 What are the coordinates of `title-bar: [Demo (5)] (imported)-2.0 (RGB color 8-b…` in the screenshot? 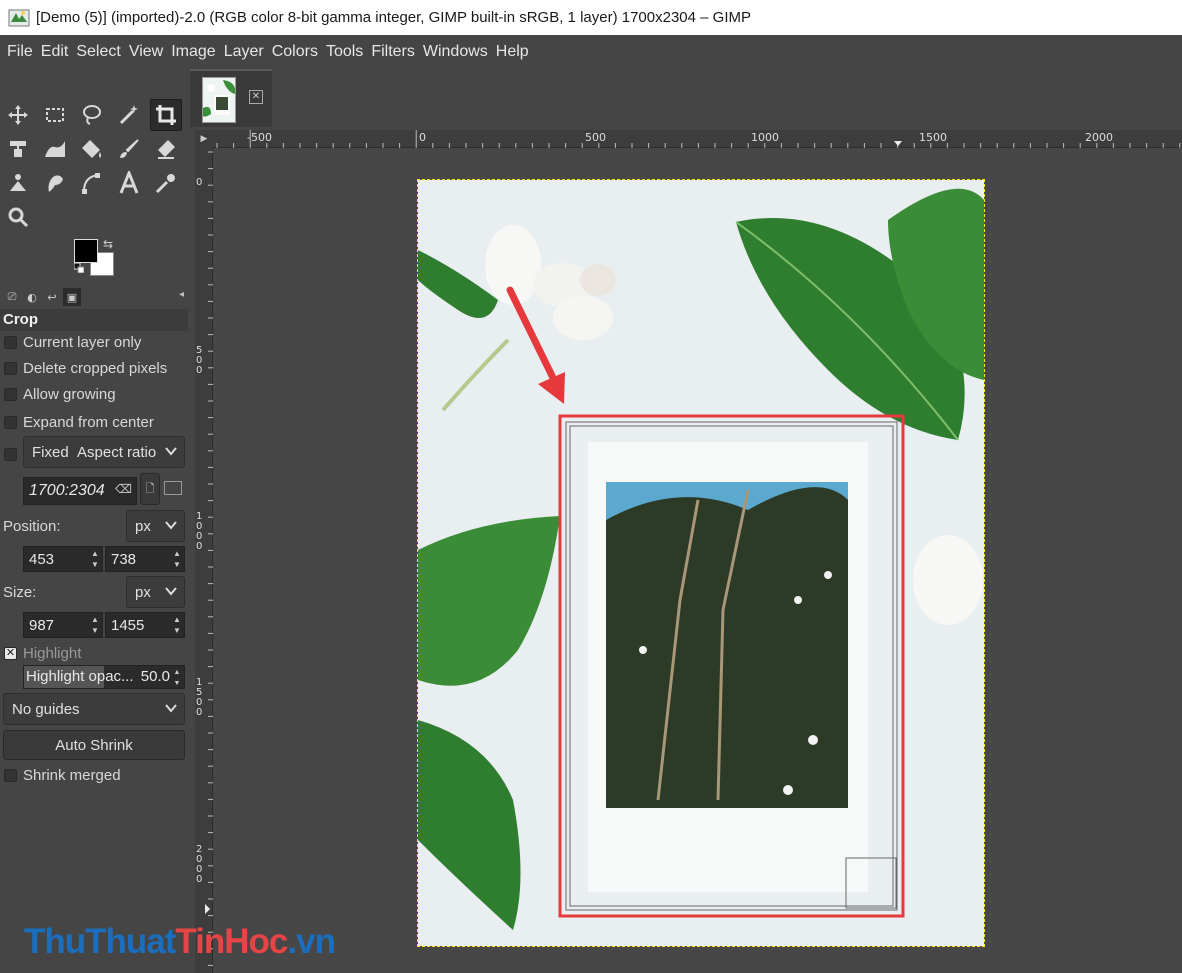 It's located at (591, 17).